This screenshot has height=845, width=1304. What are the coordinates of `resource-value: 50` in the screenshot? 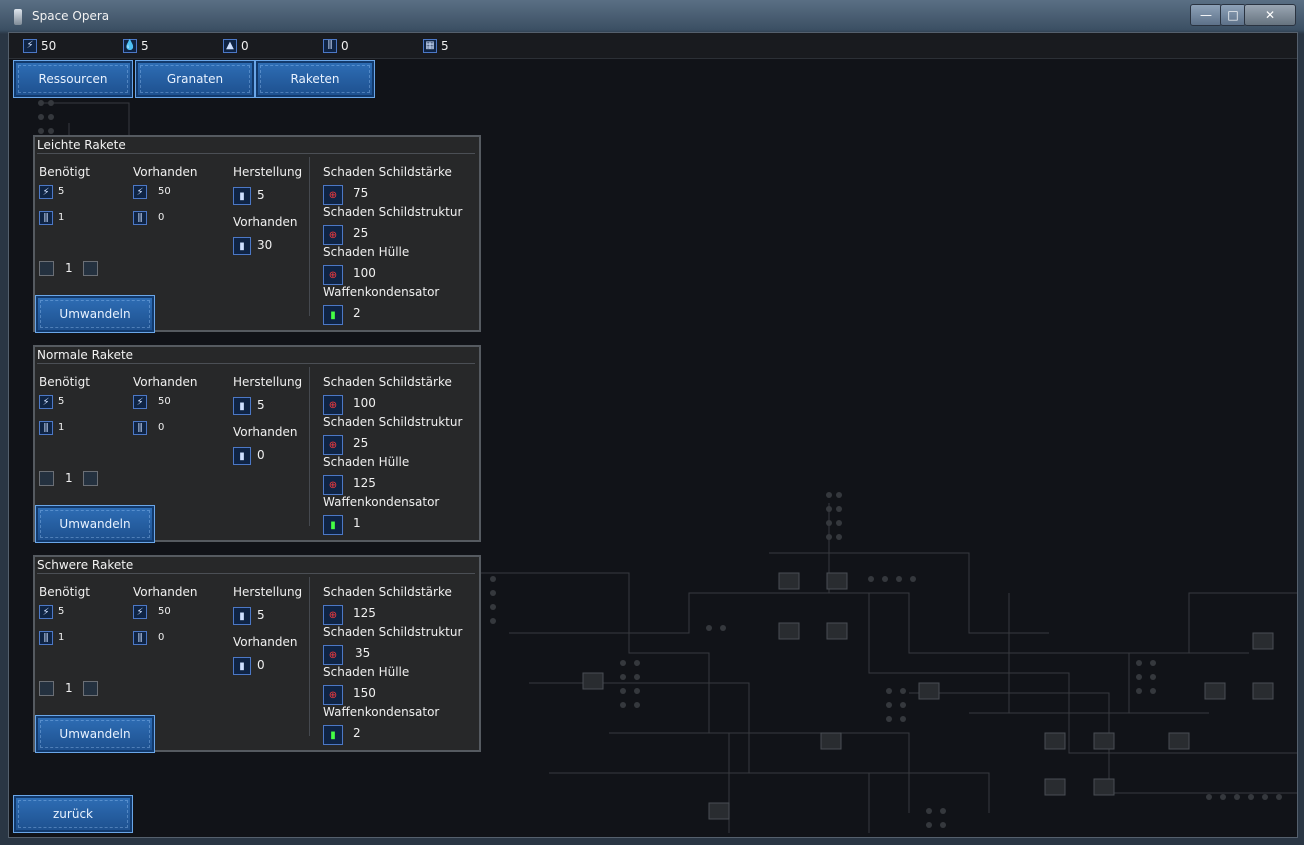 It's located at (49, 46).